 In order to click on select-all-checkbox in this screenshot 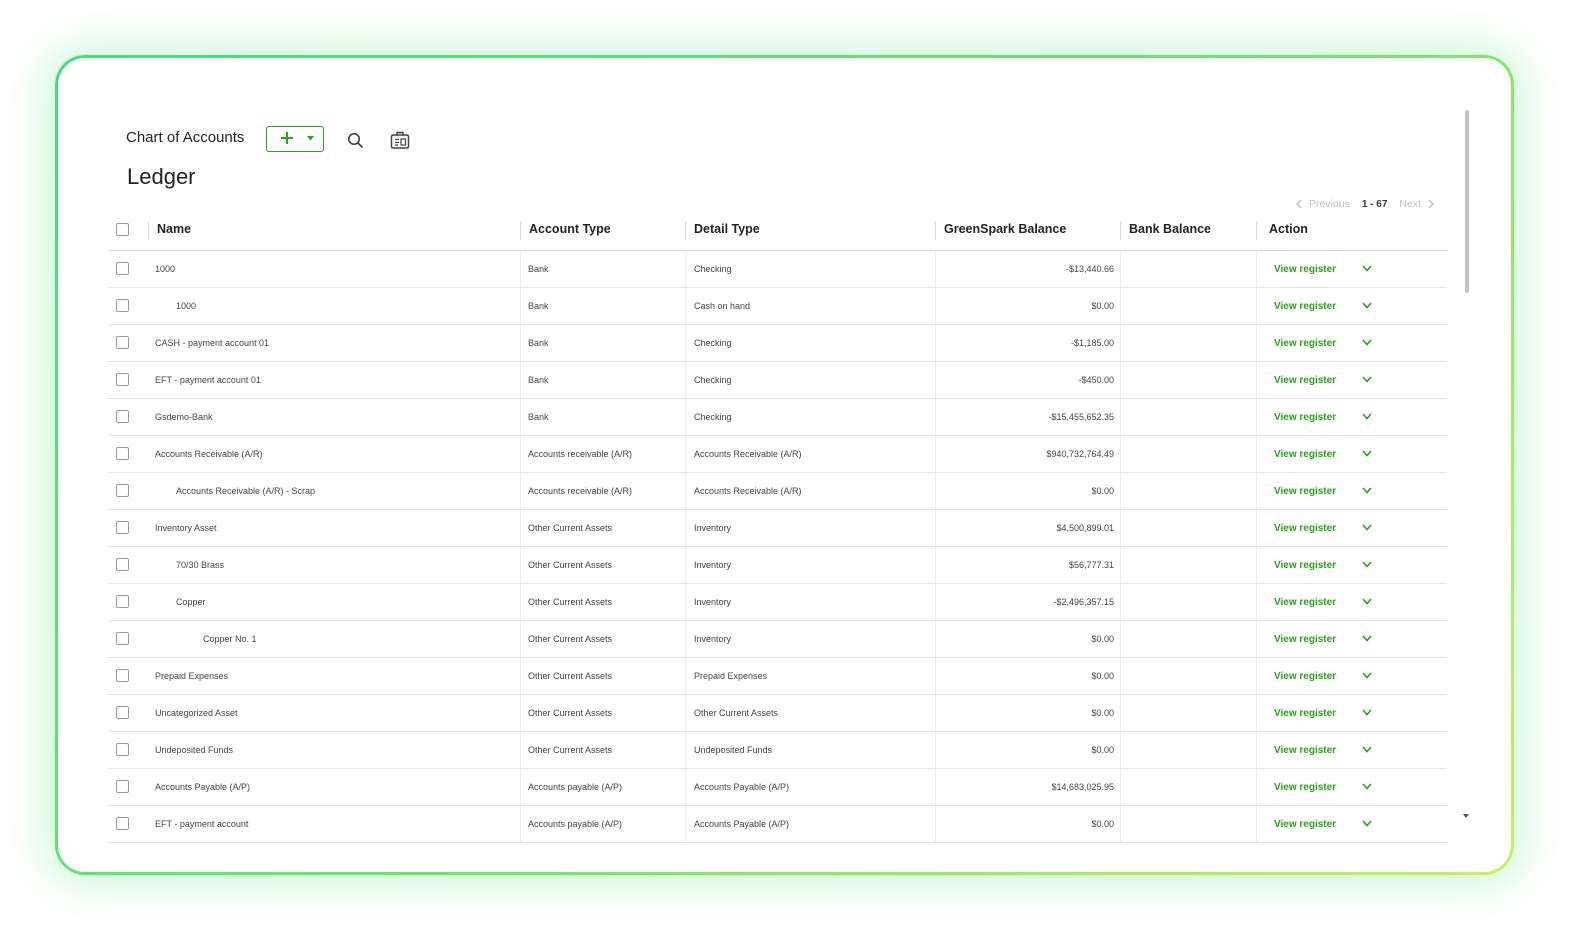, I will do `click(122, 229)`.